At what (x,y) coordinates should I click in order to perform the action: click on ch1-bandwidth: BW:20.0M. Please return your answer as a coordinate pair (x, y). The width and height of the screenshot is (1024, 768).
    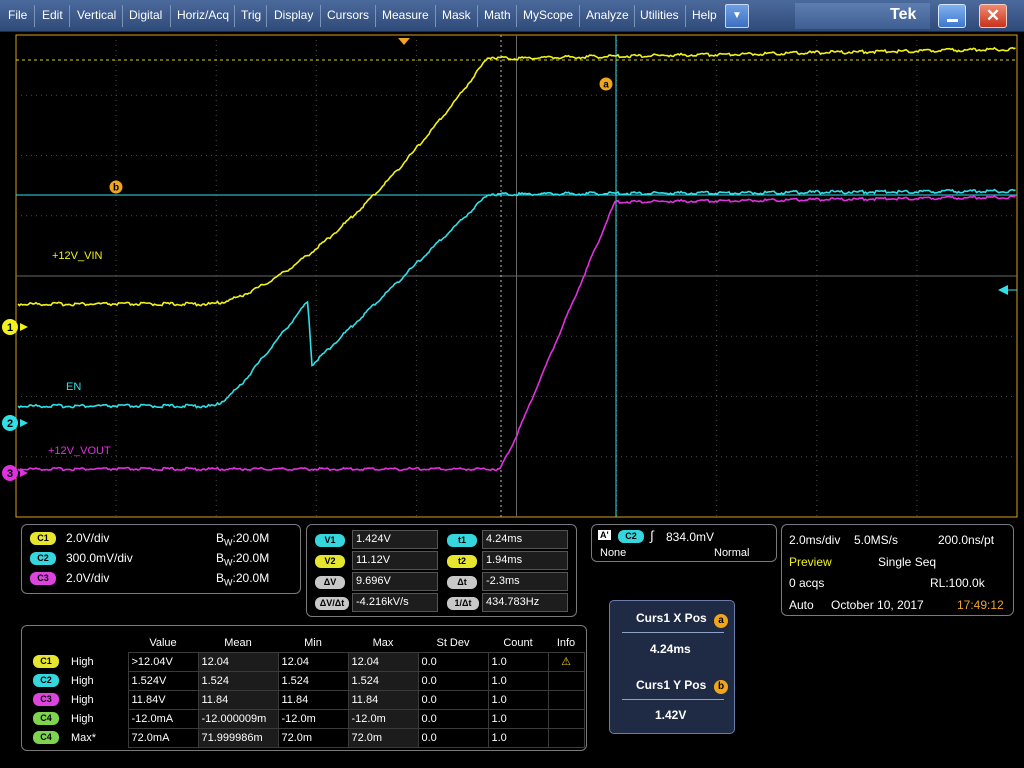
    Looking at the image, I should click on (243, 539).